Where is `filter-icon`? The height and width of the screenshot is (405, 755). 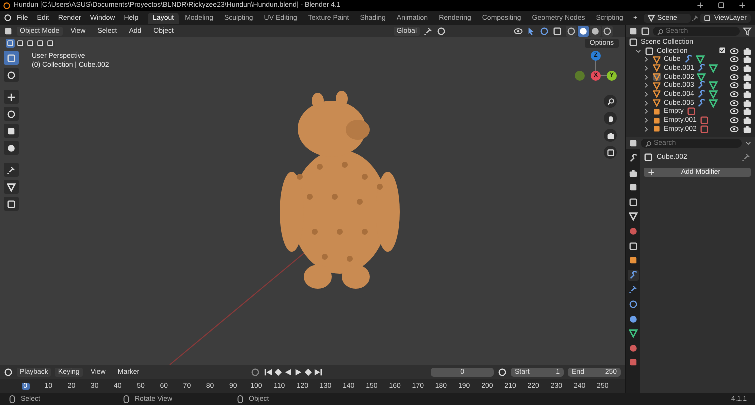
filter-icon is located at coordinates (747, 31).